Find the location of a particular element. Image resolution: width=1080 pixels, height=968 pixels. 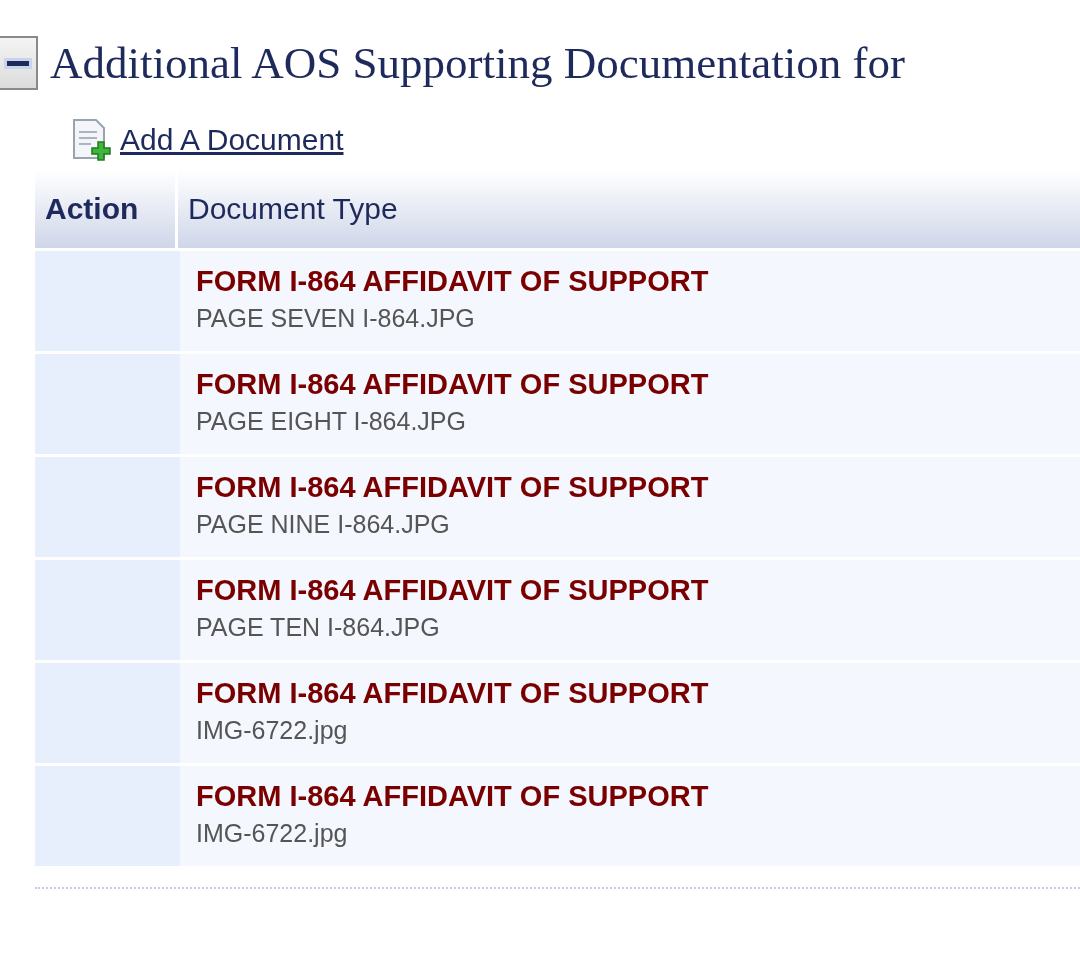

file-name: PAGE SEVEN I-864.JPG is located at coordinates (336, 318).